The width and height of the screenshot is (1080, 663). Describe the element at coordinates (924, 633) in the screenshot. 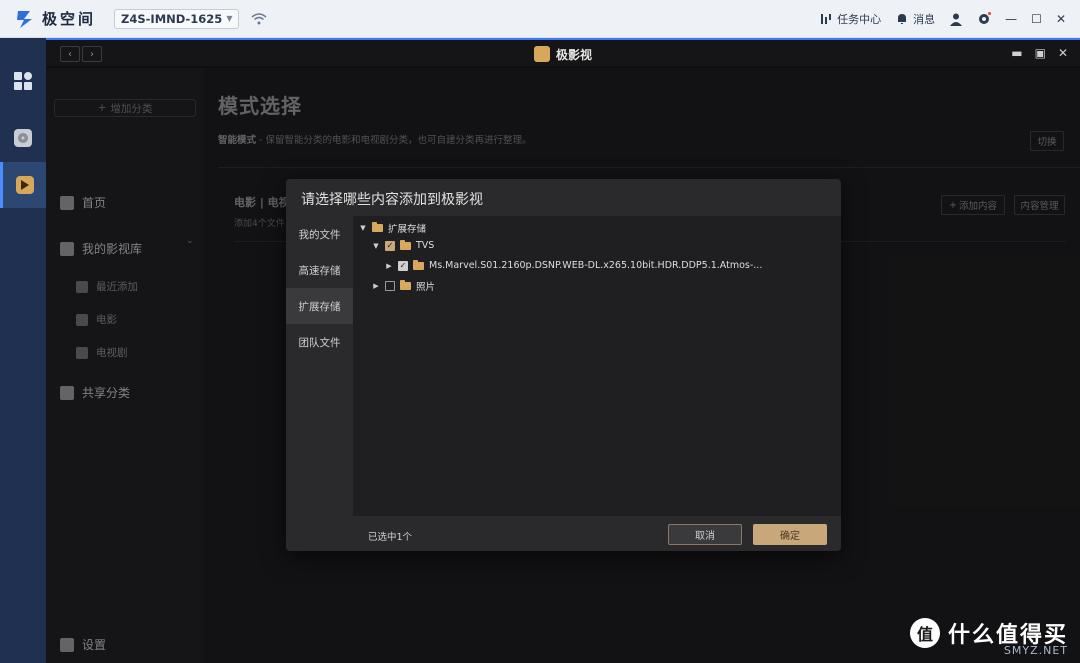

I see `watermark-logo: 值` at that location.